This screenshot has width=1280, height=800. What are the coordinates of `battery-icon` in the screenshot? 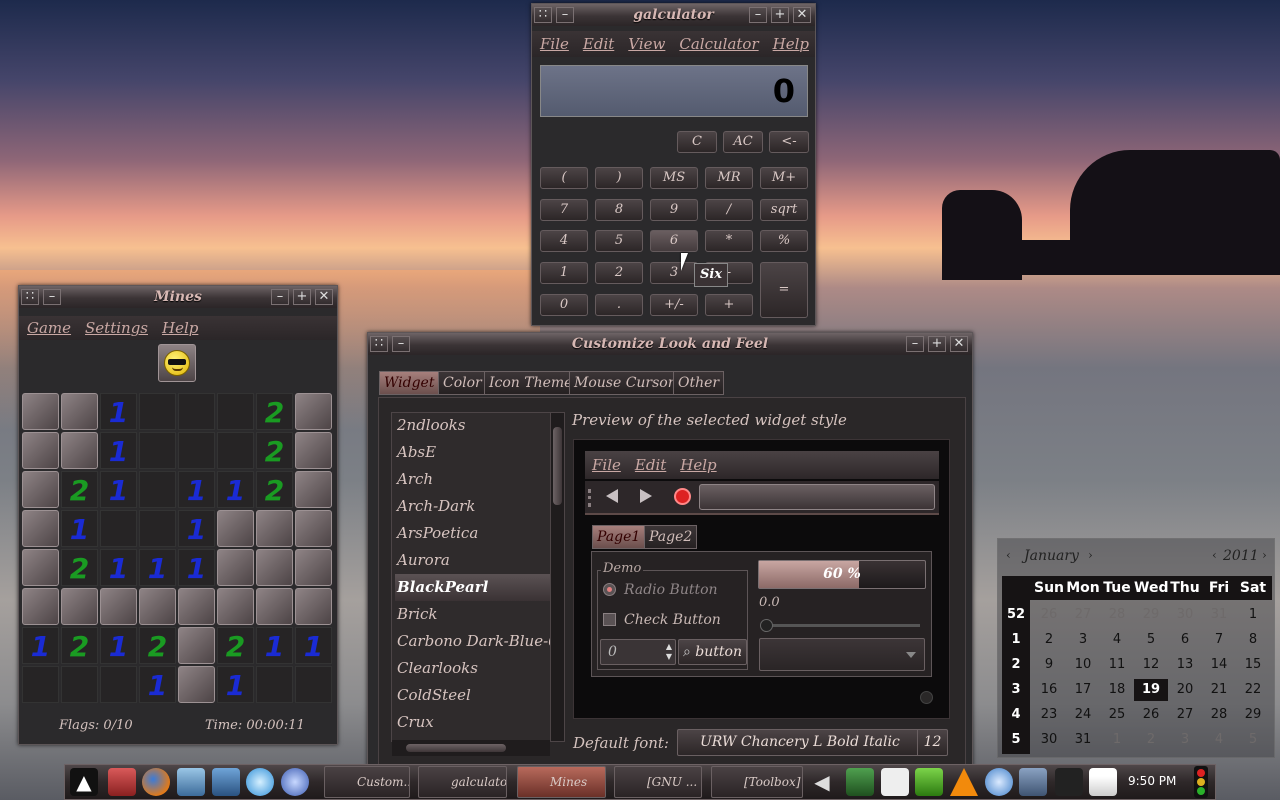 It's located at (929, 782).